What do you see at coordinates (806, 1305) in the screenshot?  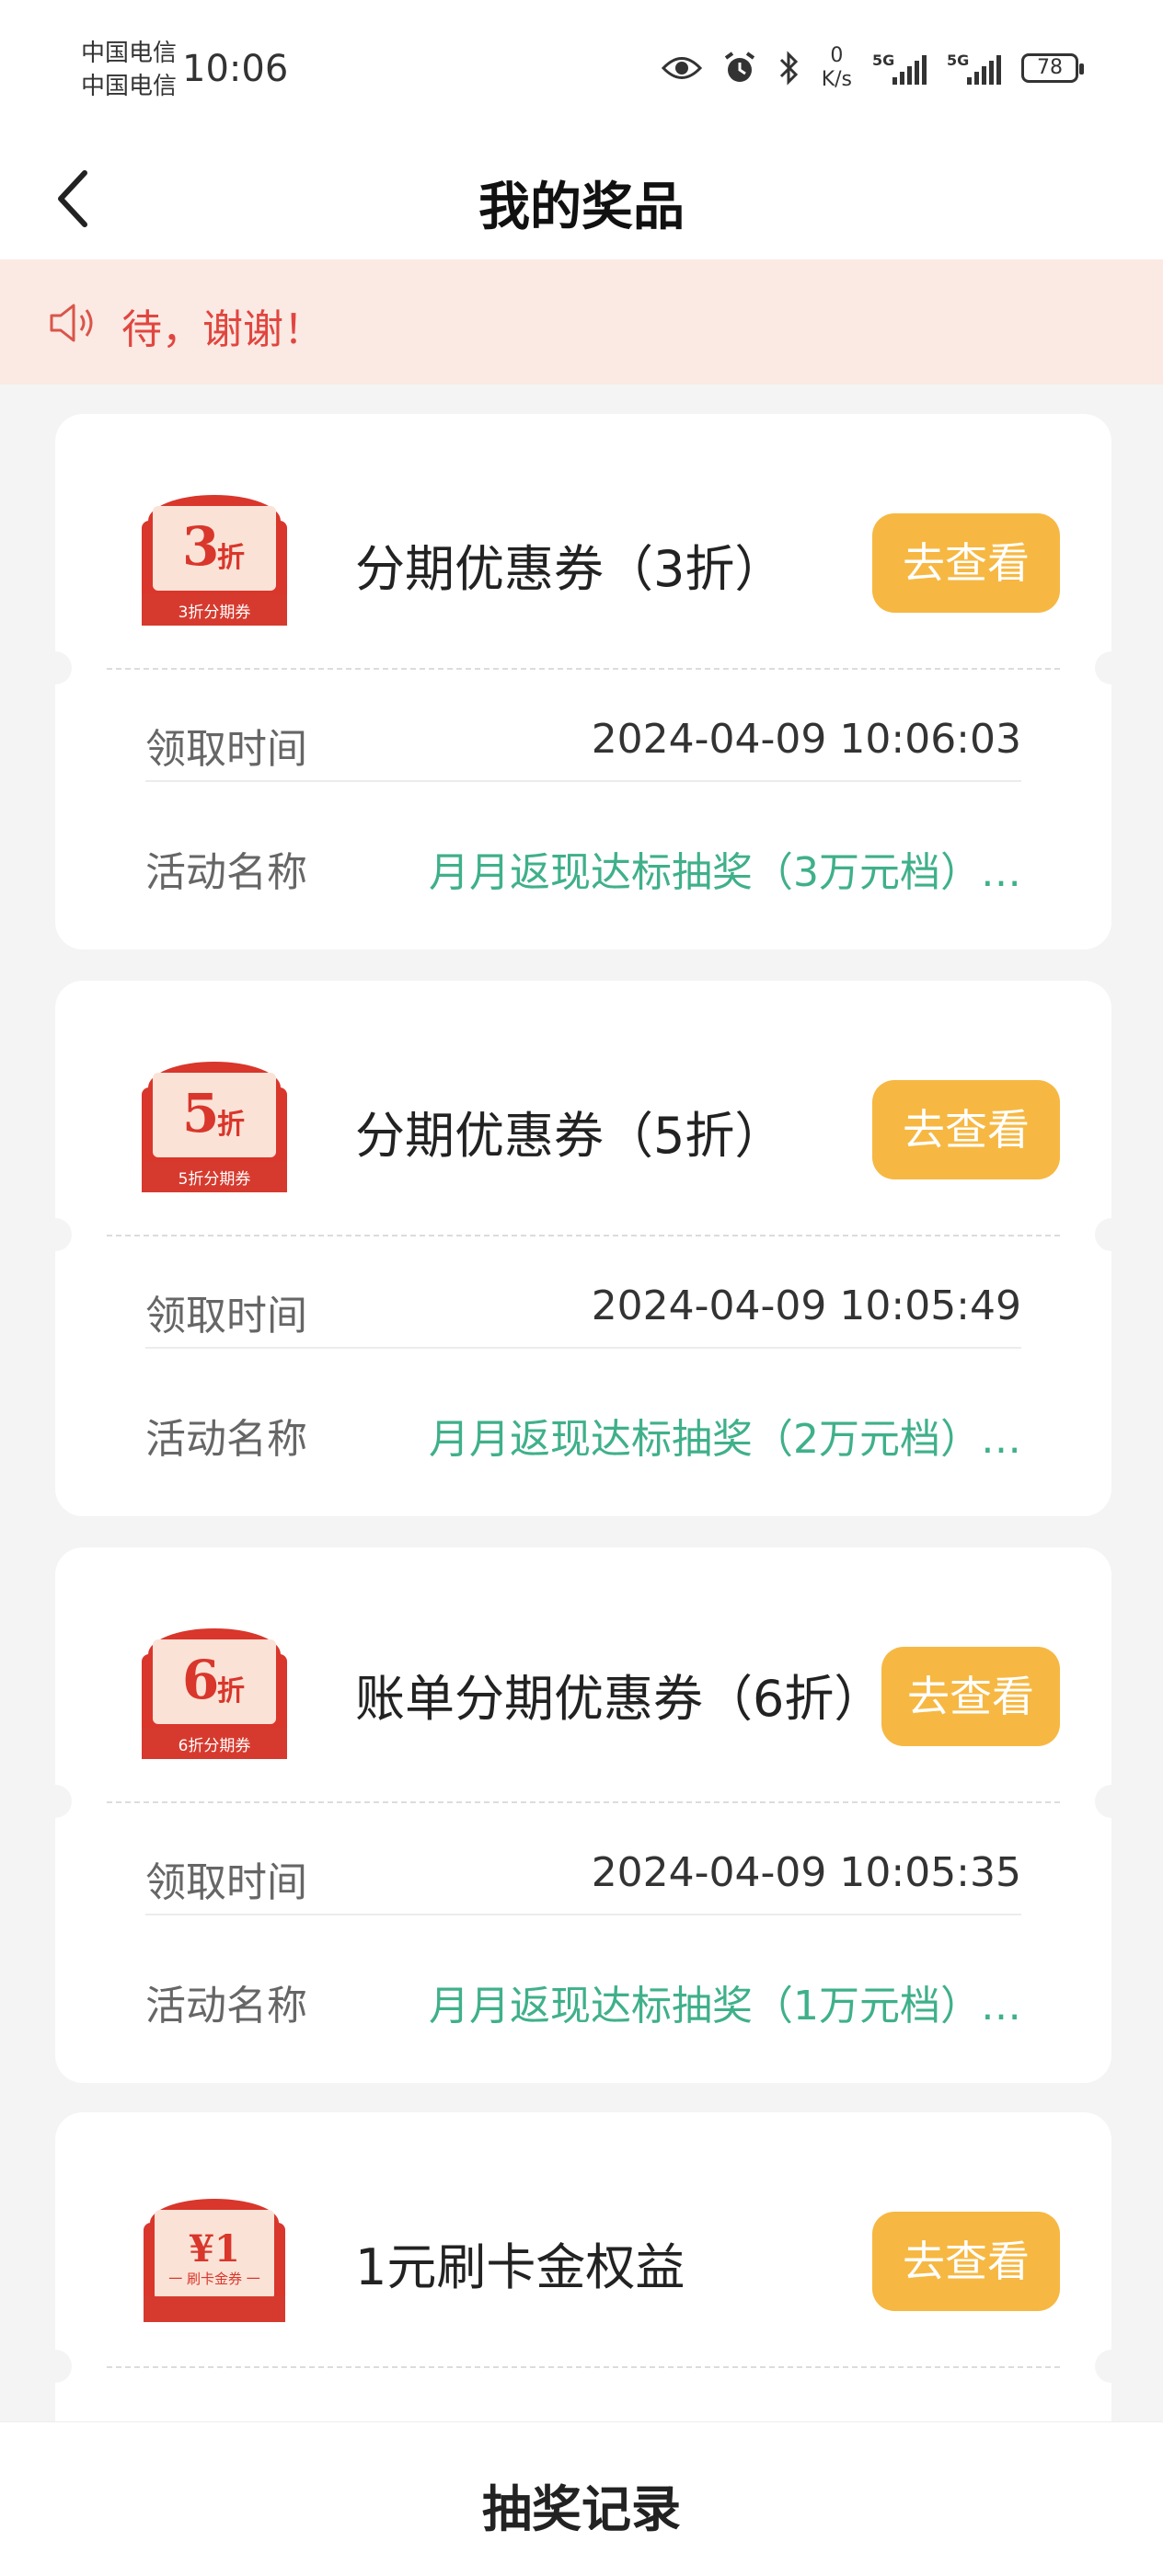 I see `claim-time-value: 2024-04-09 10:05:49` at bounding box center [806, 1305].